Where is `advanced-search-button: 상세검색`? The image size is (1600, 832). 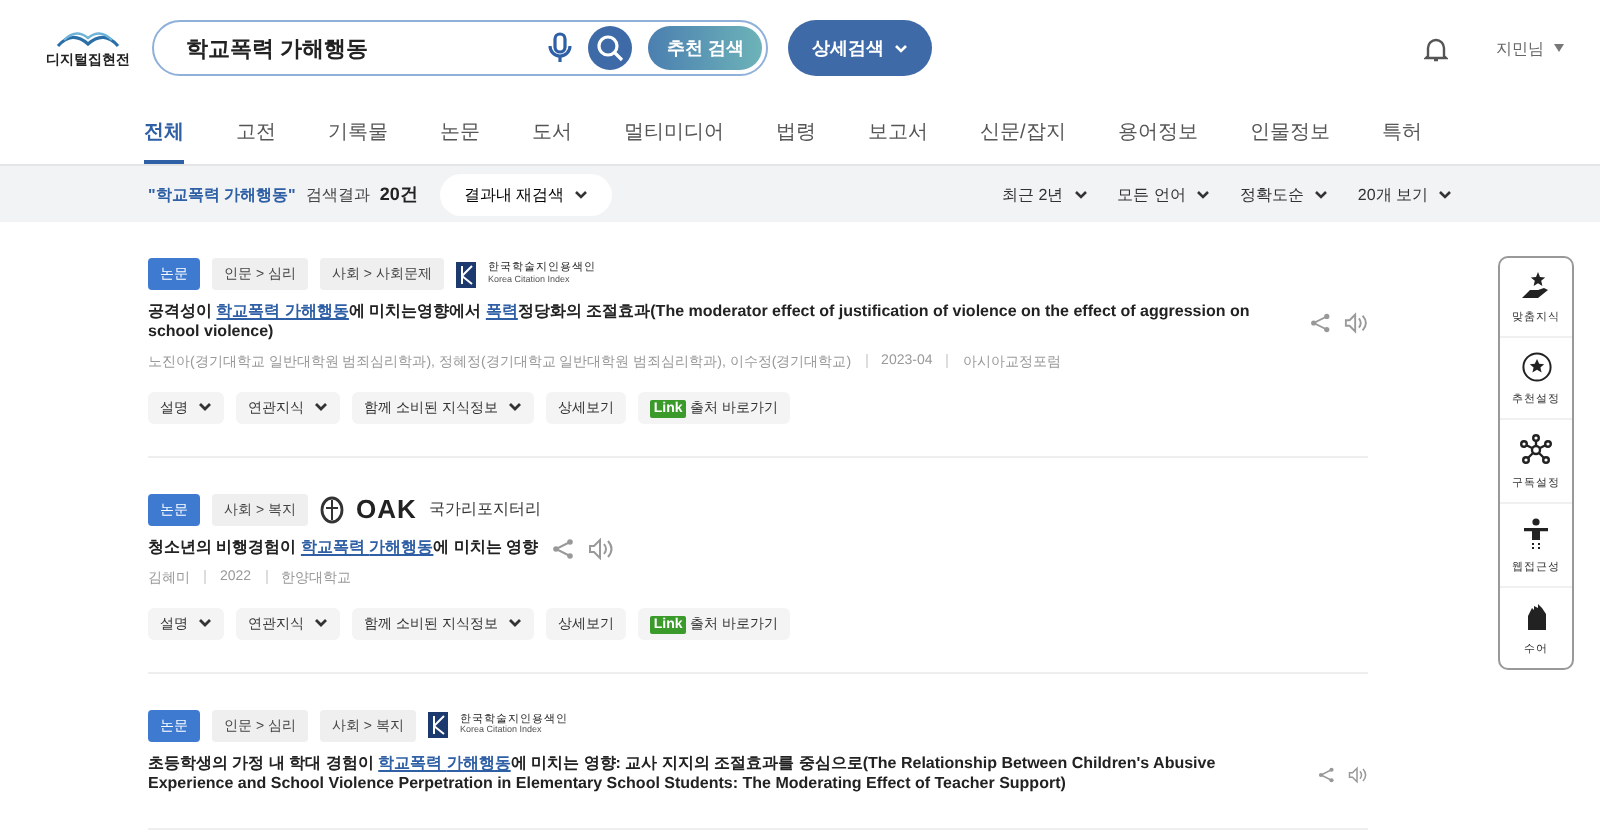 advanced-search-button: 상세검색 is located at coordinates (860, 48).